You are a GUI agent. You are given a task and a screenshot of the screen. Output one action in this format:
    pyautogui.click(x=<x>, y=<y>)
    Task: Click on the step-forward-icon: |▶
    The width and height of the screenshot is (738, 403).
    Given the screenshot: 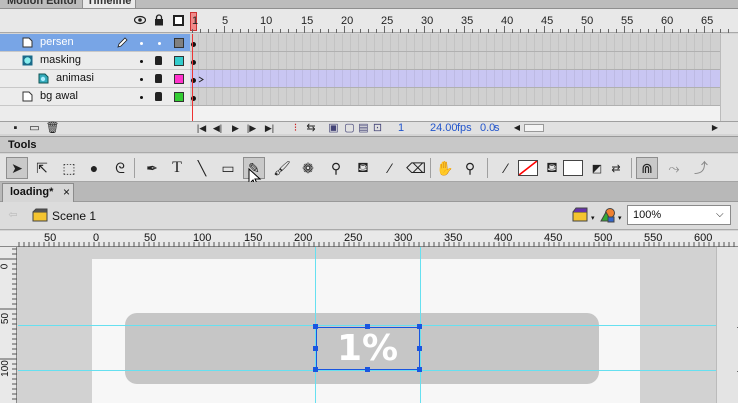 What is the action you would take?
    pyautogui.click(x=251, y=128)
    